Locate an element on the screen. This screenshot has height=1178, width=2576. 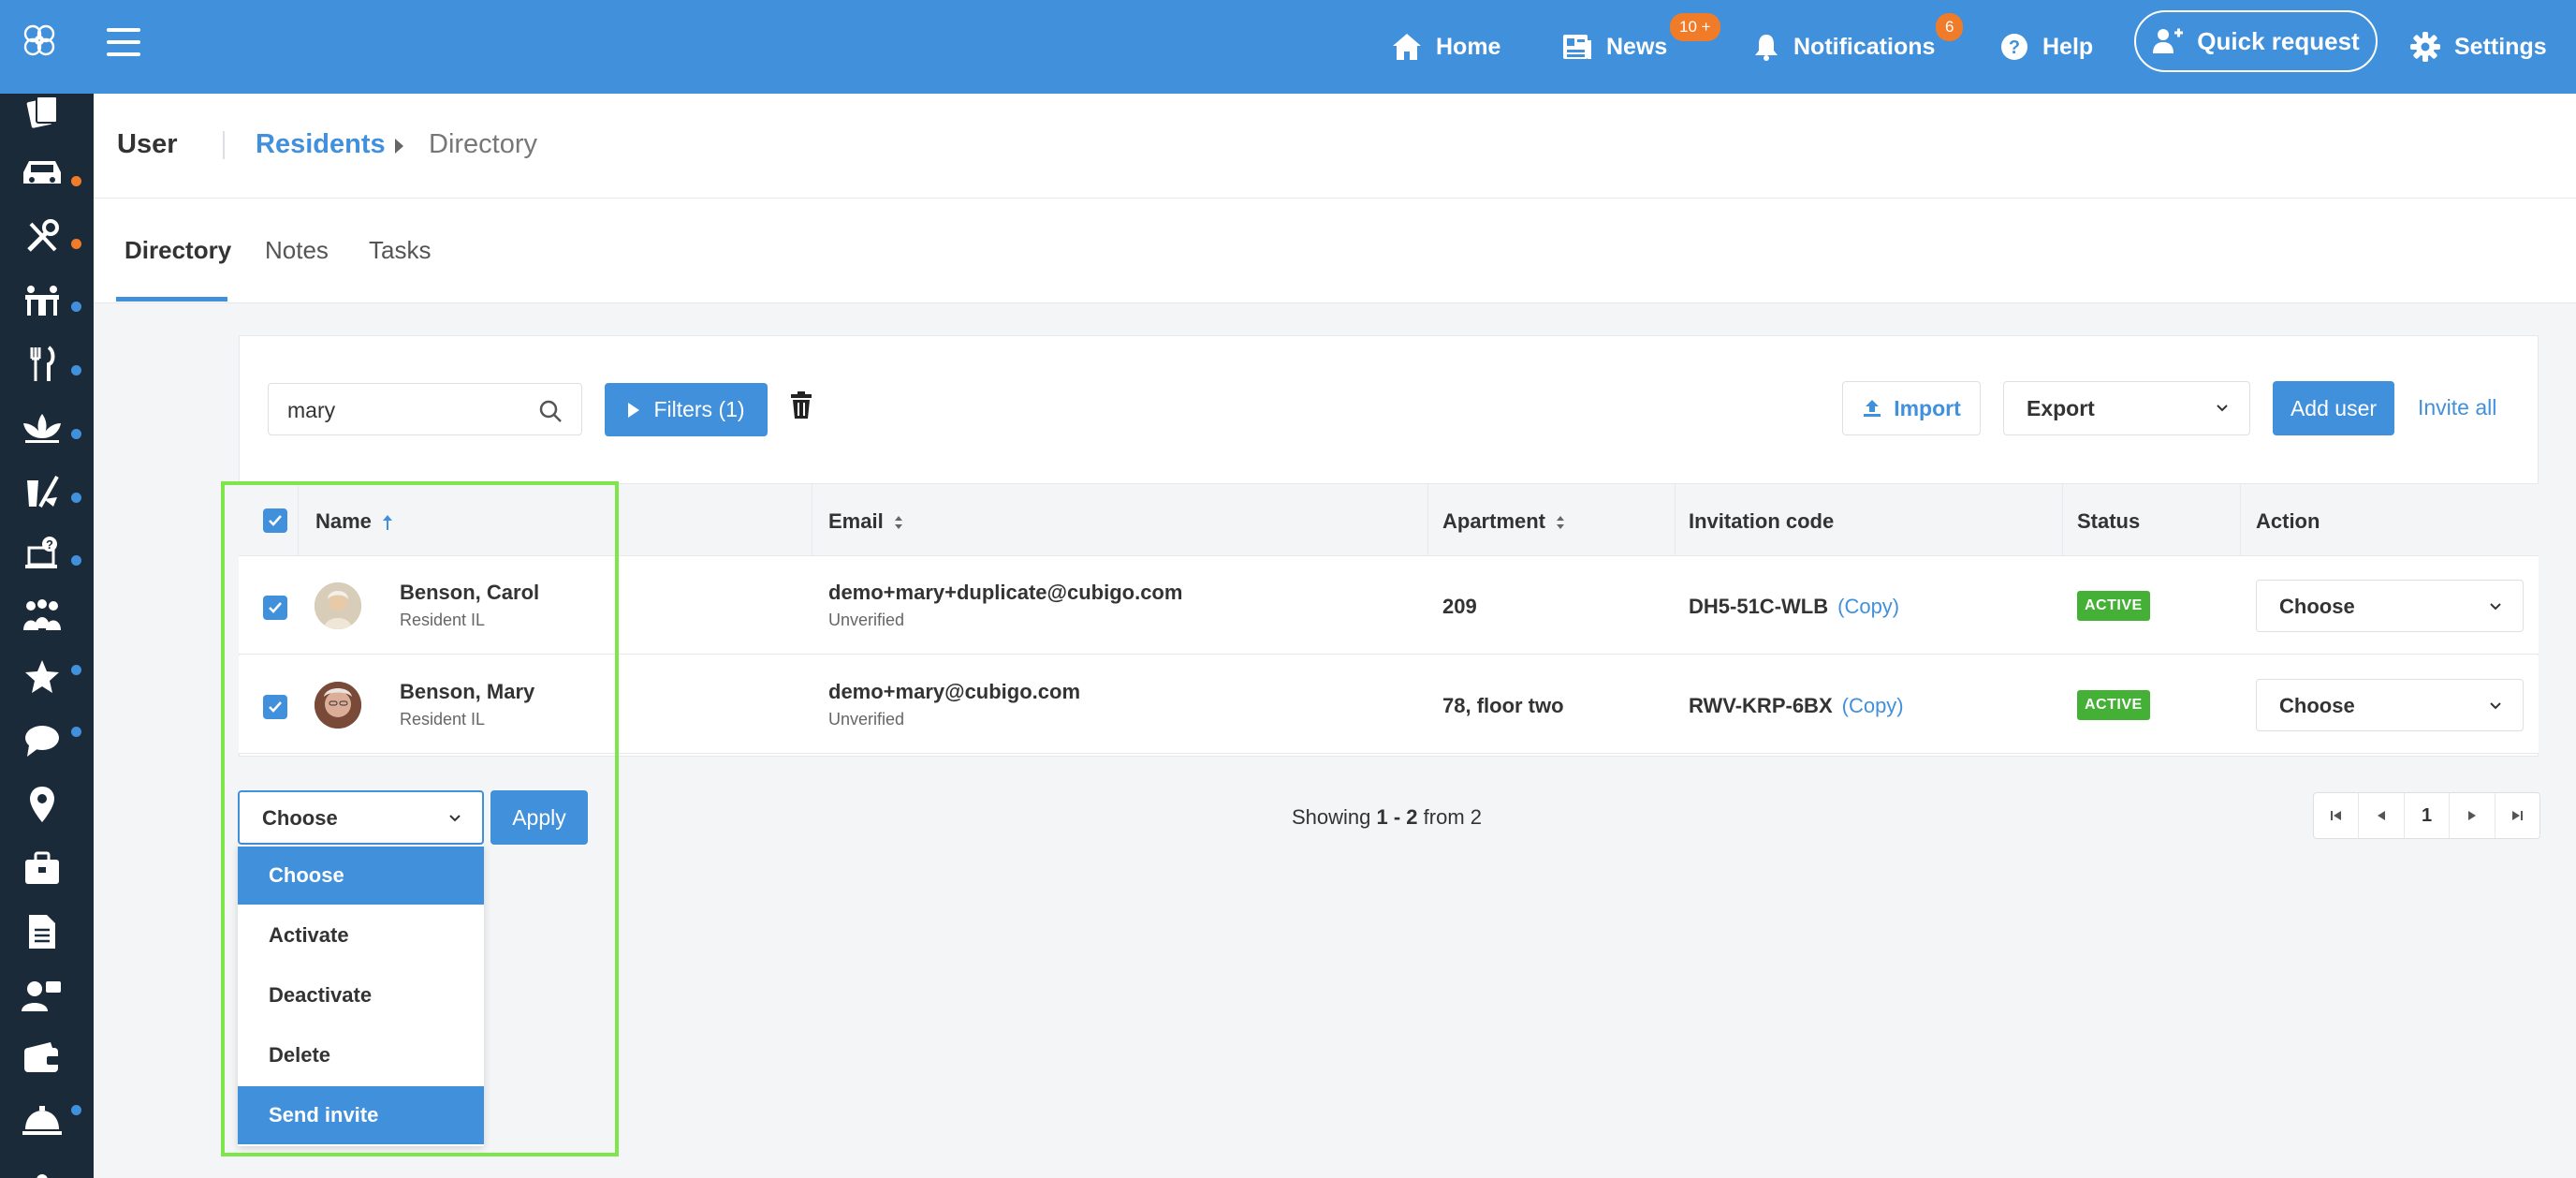
pagination-summary: Showing 1 - 2 from 2 is located at coordinates (1387, 817).